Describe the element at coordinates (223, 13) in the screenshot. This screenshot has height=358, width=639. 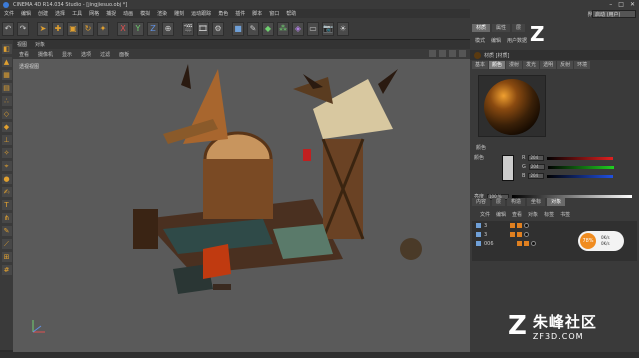
I see `menu-character: 角色` at that location.